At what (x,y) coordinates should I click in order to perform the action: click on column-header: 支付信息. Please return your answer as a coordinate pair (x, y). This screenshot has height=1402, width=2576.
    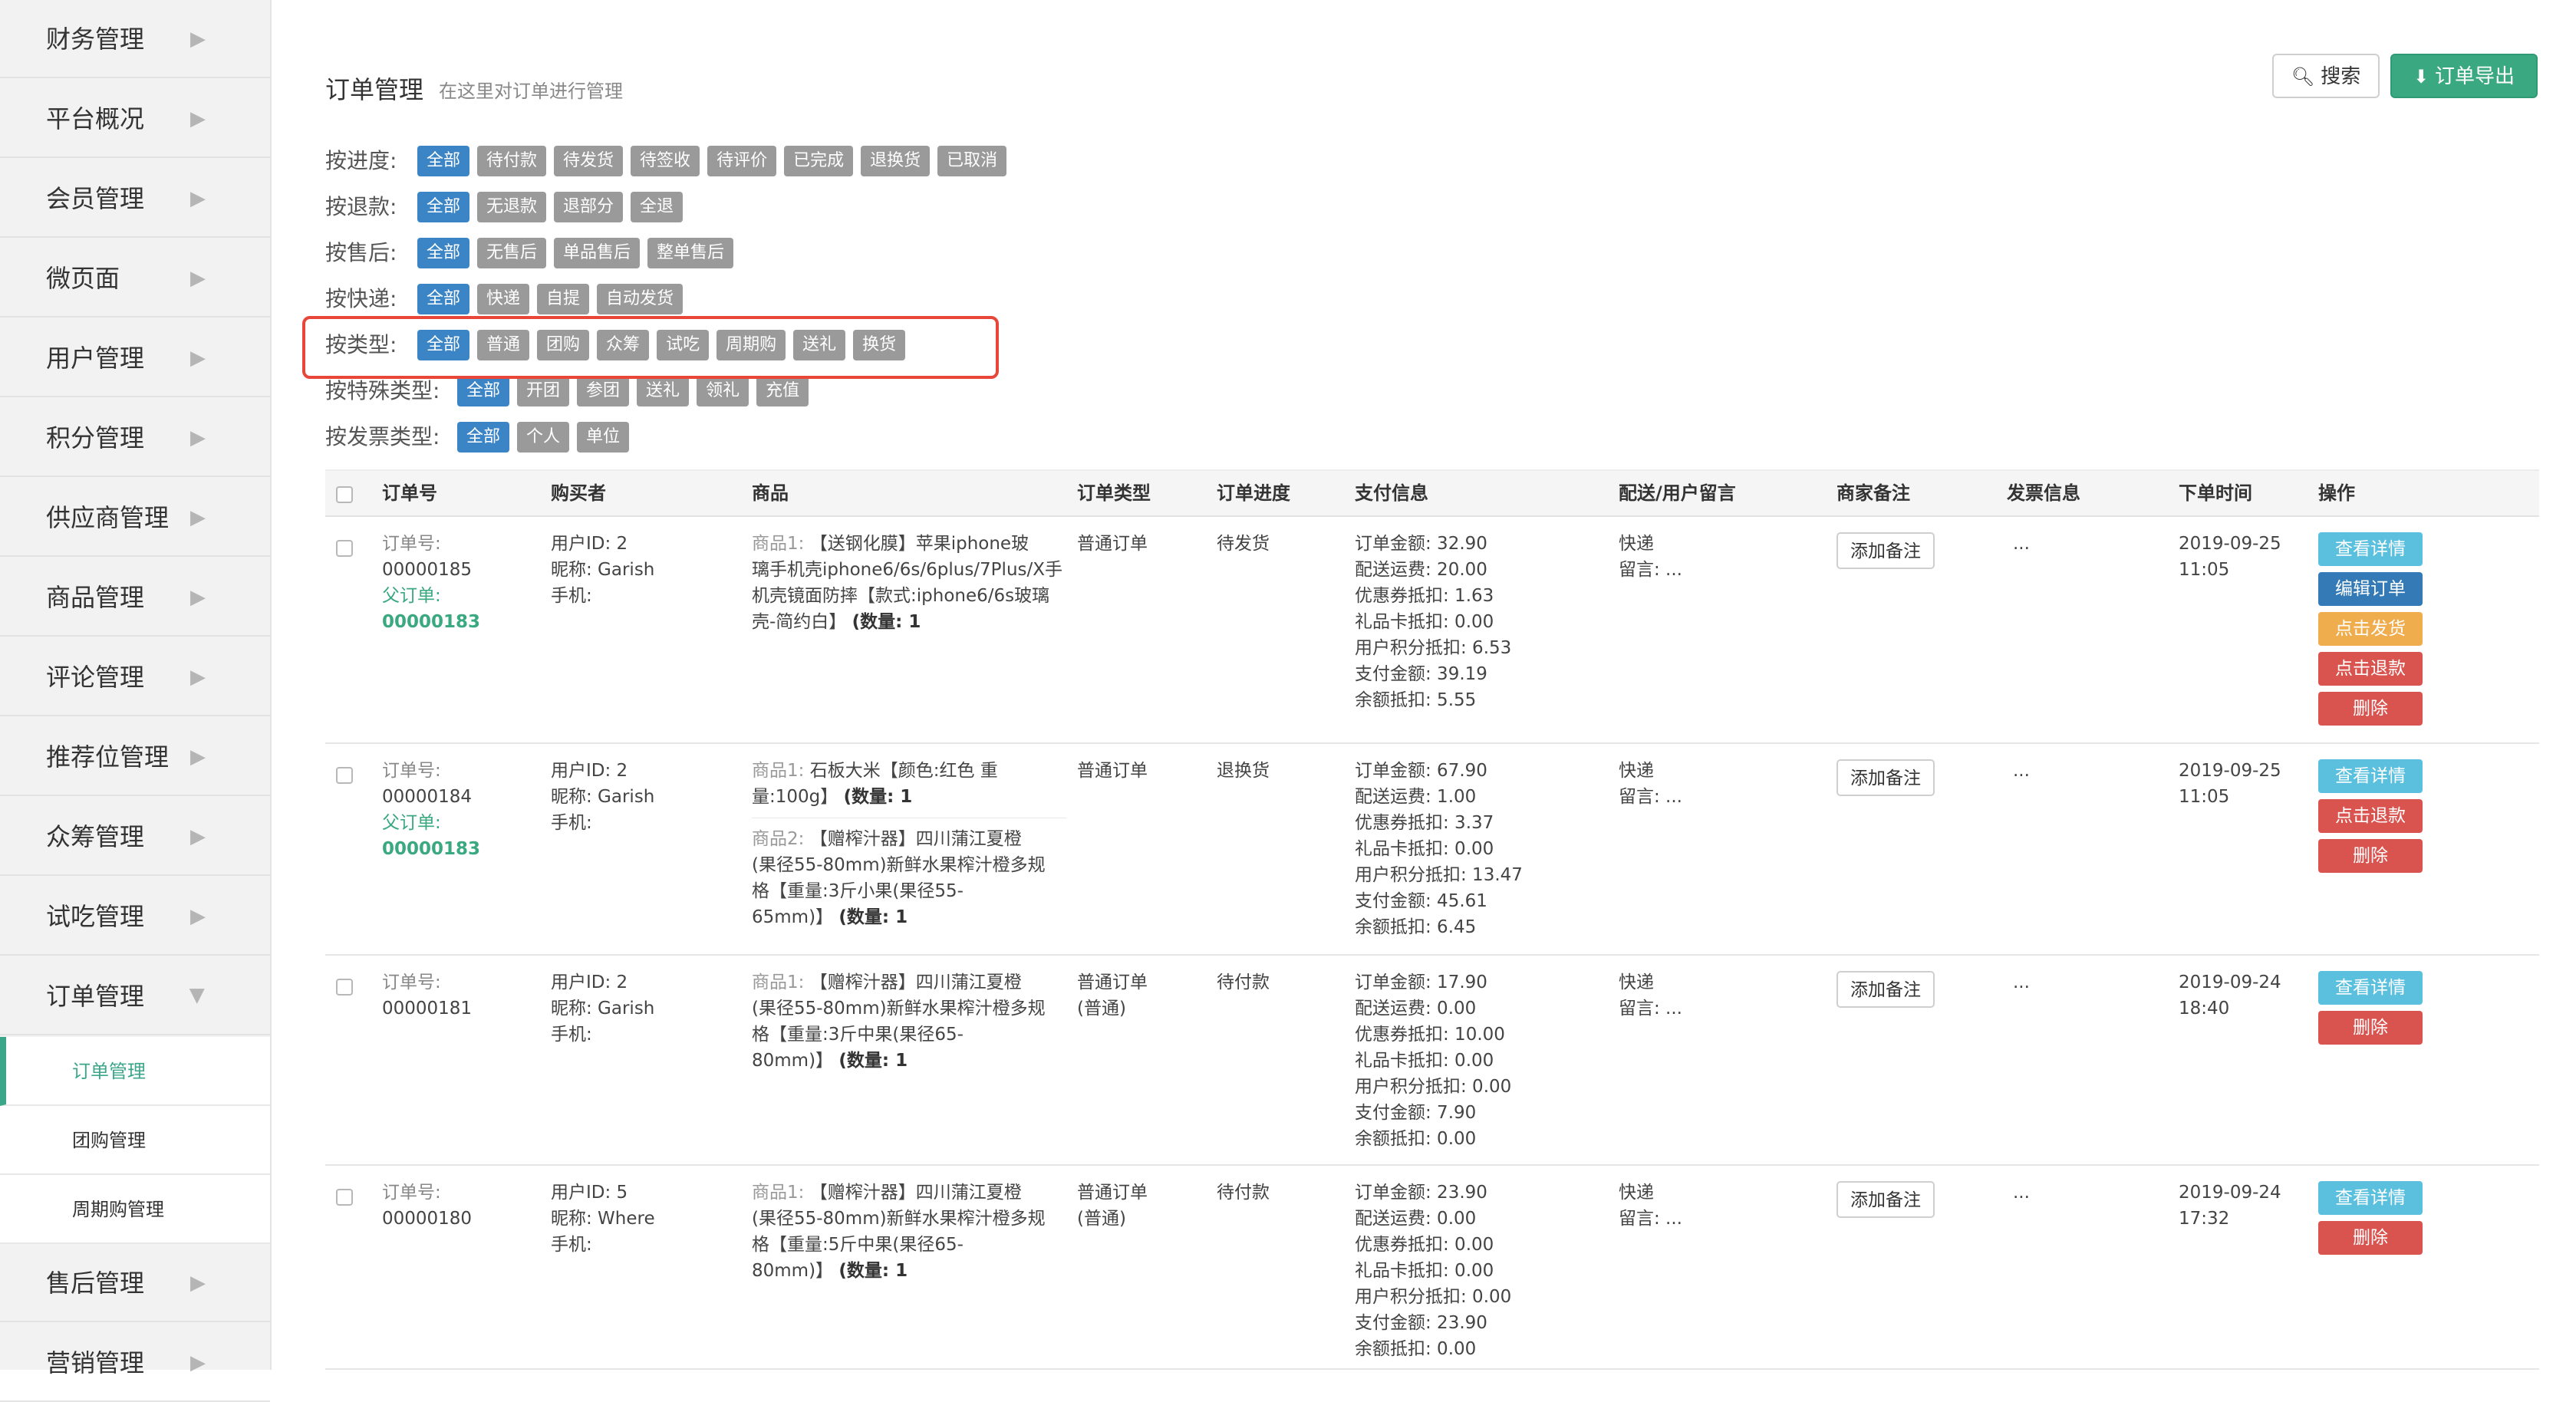
    Looking at the image, I should click on (1391, 493).